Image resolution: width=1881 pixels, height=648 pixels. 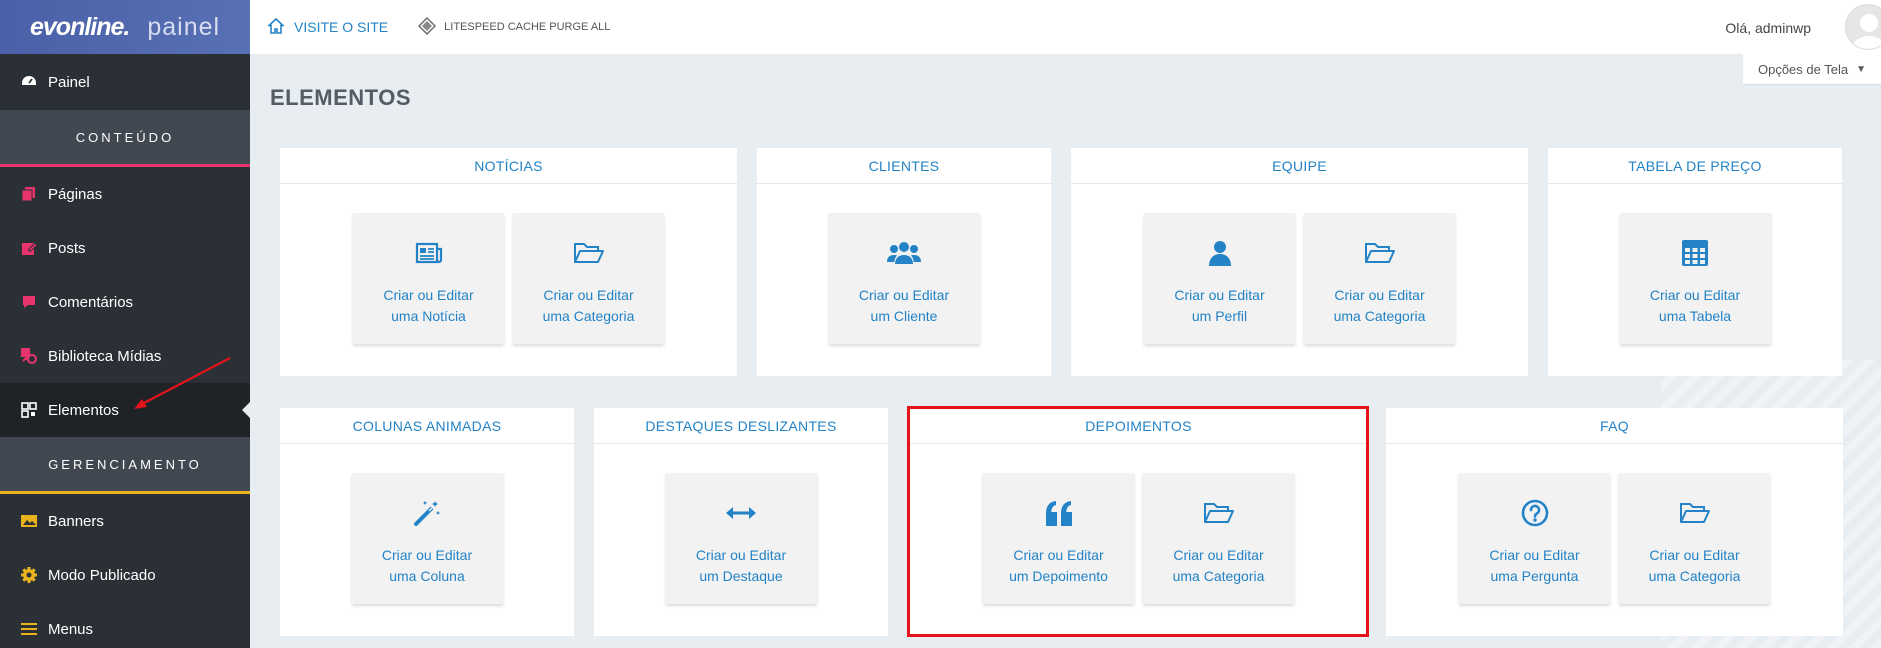 What do you see at coordinates (1219, 278) in the screenshot?
I see `tile-create-perfil: Criar ou Editar um Perfil` at bounding box center [1219, 278].